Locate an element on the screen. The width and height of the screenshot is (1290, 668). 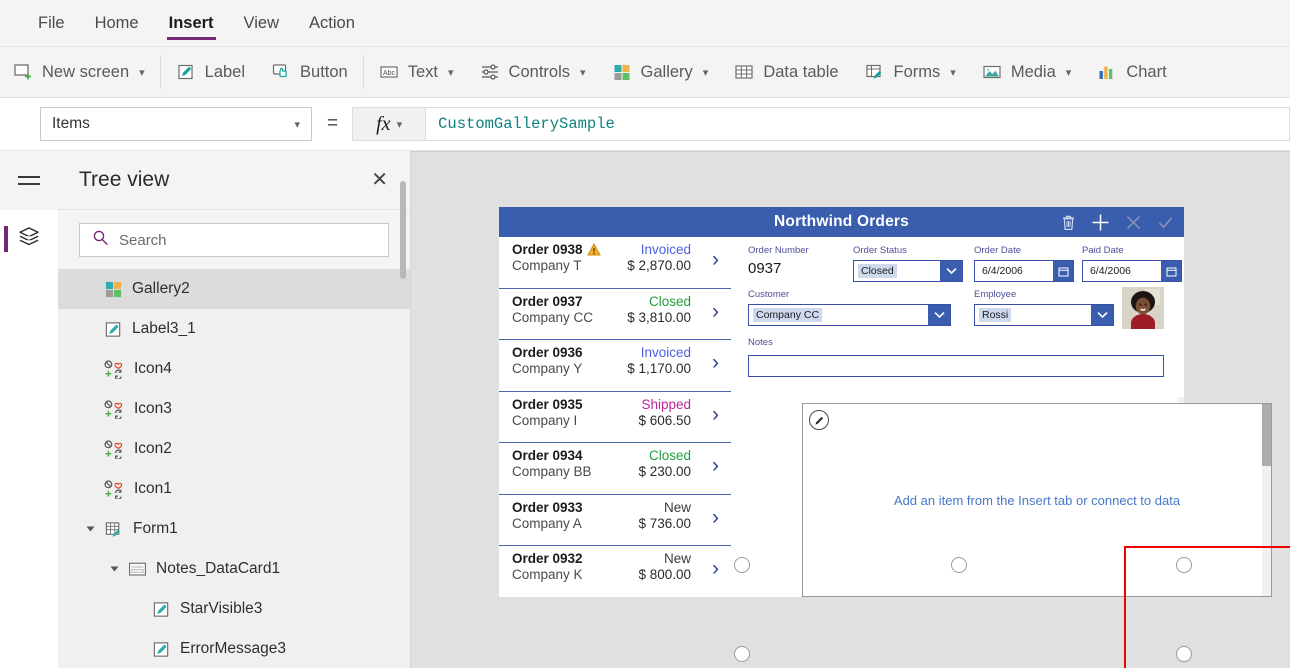
menu-item-file: File is located at coordinates (51, 23).